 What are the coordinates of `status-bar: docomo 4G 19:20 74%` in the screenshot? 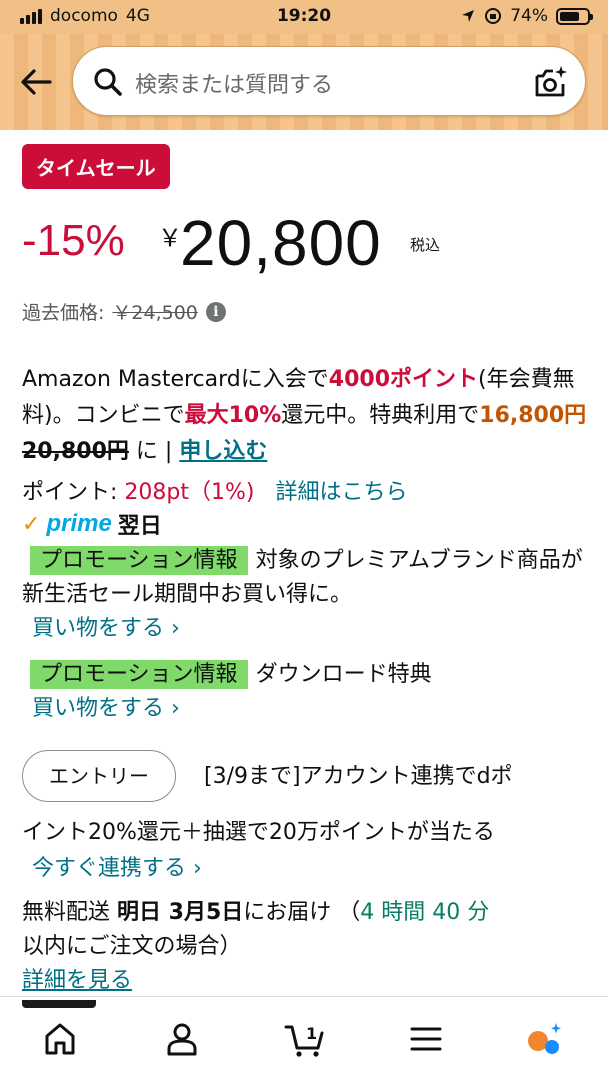 It's located at (304, 17).